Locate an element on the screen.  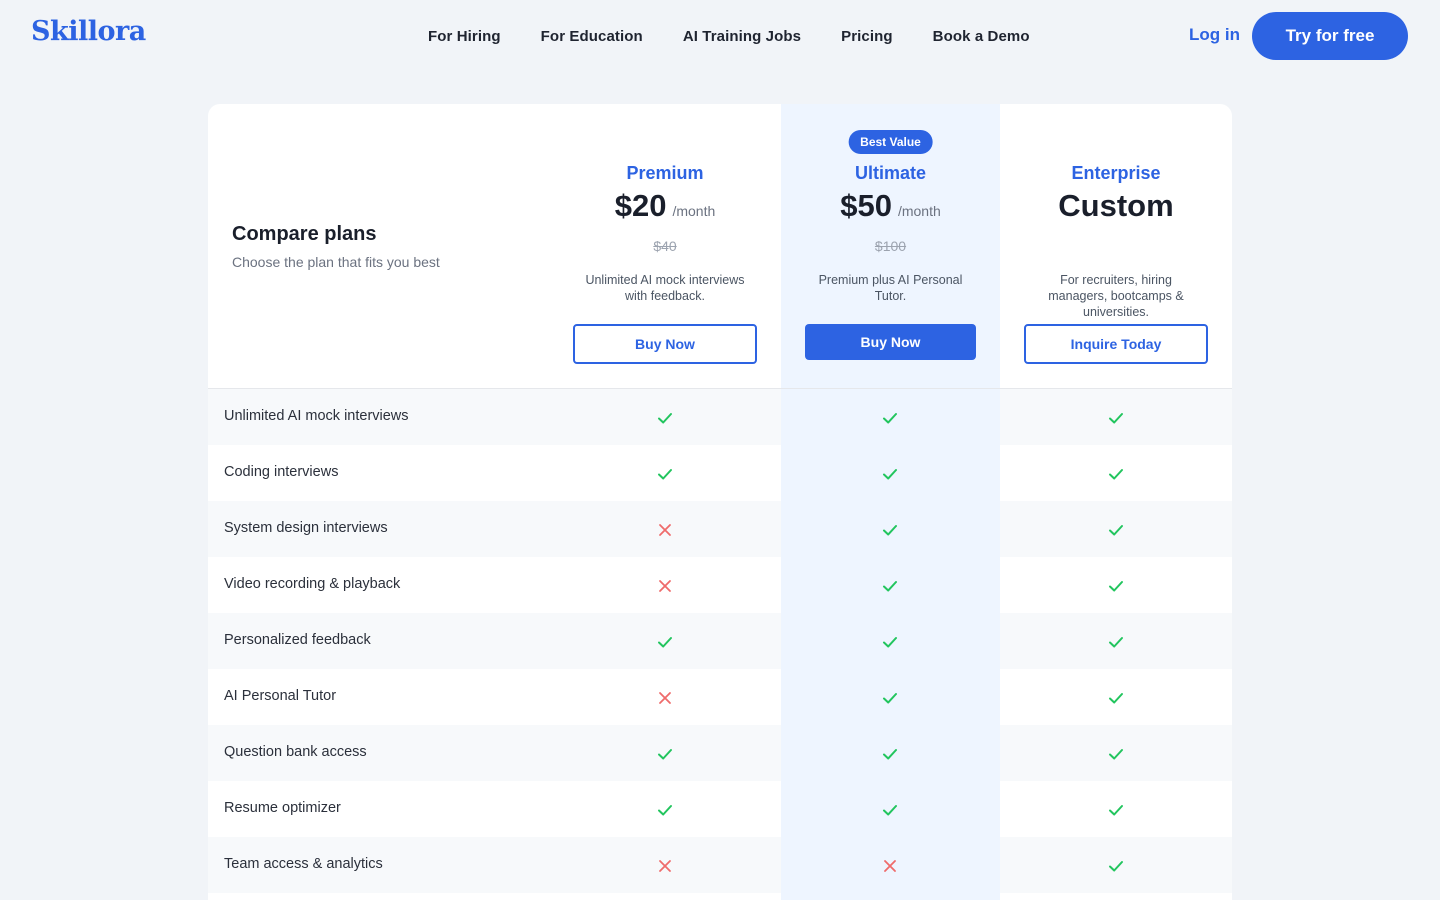
try-for-free-button: Try for free is located at coordinates (1330, 36).